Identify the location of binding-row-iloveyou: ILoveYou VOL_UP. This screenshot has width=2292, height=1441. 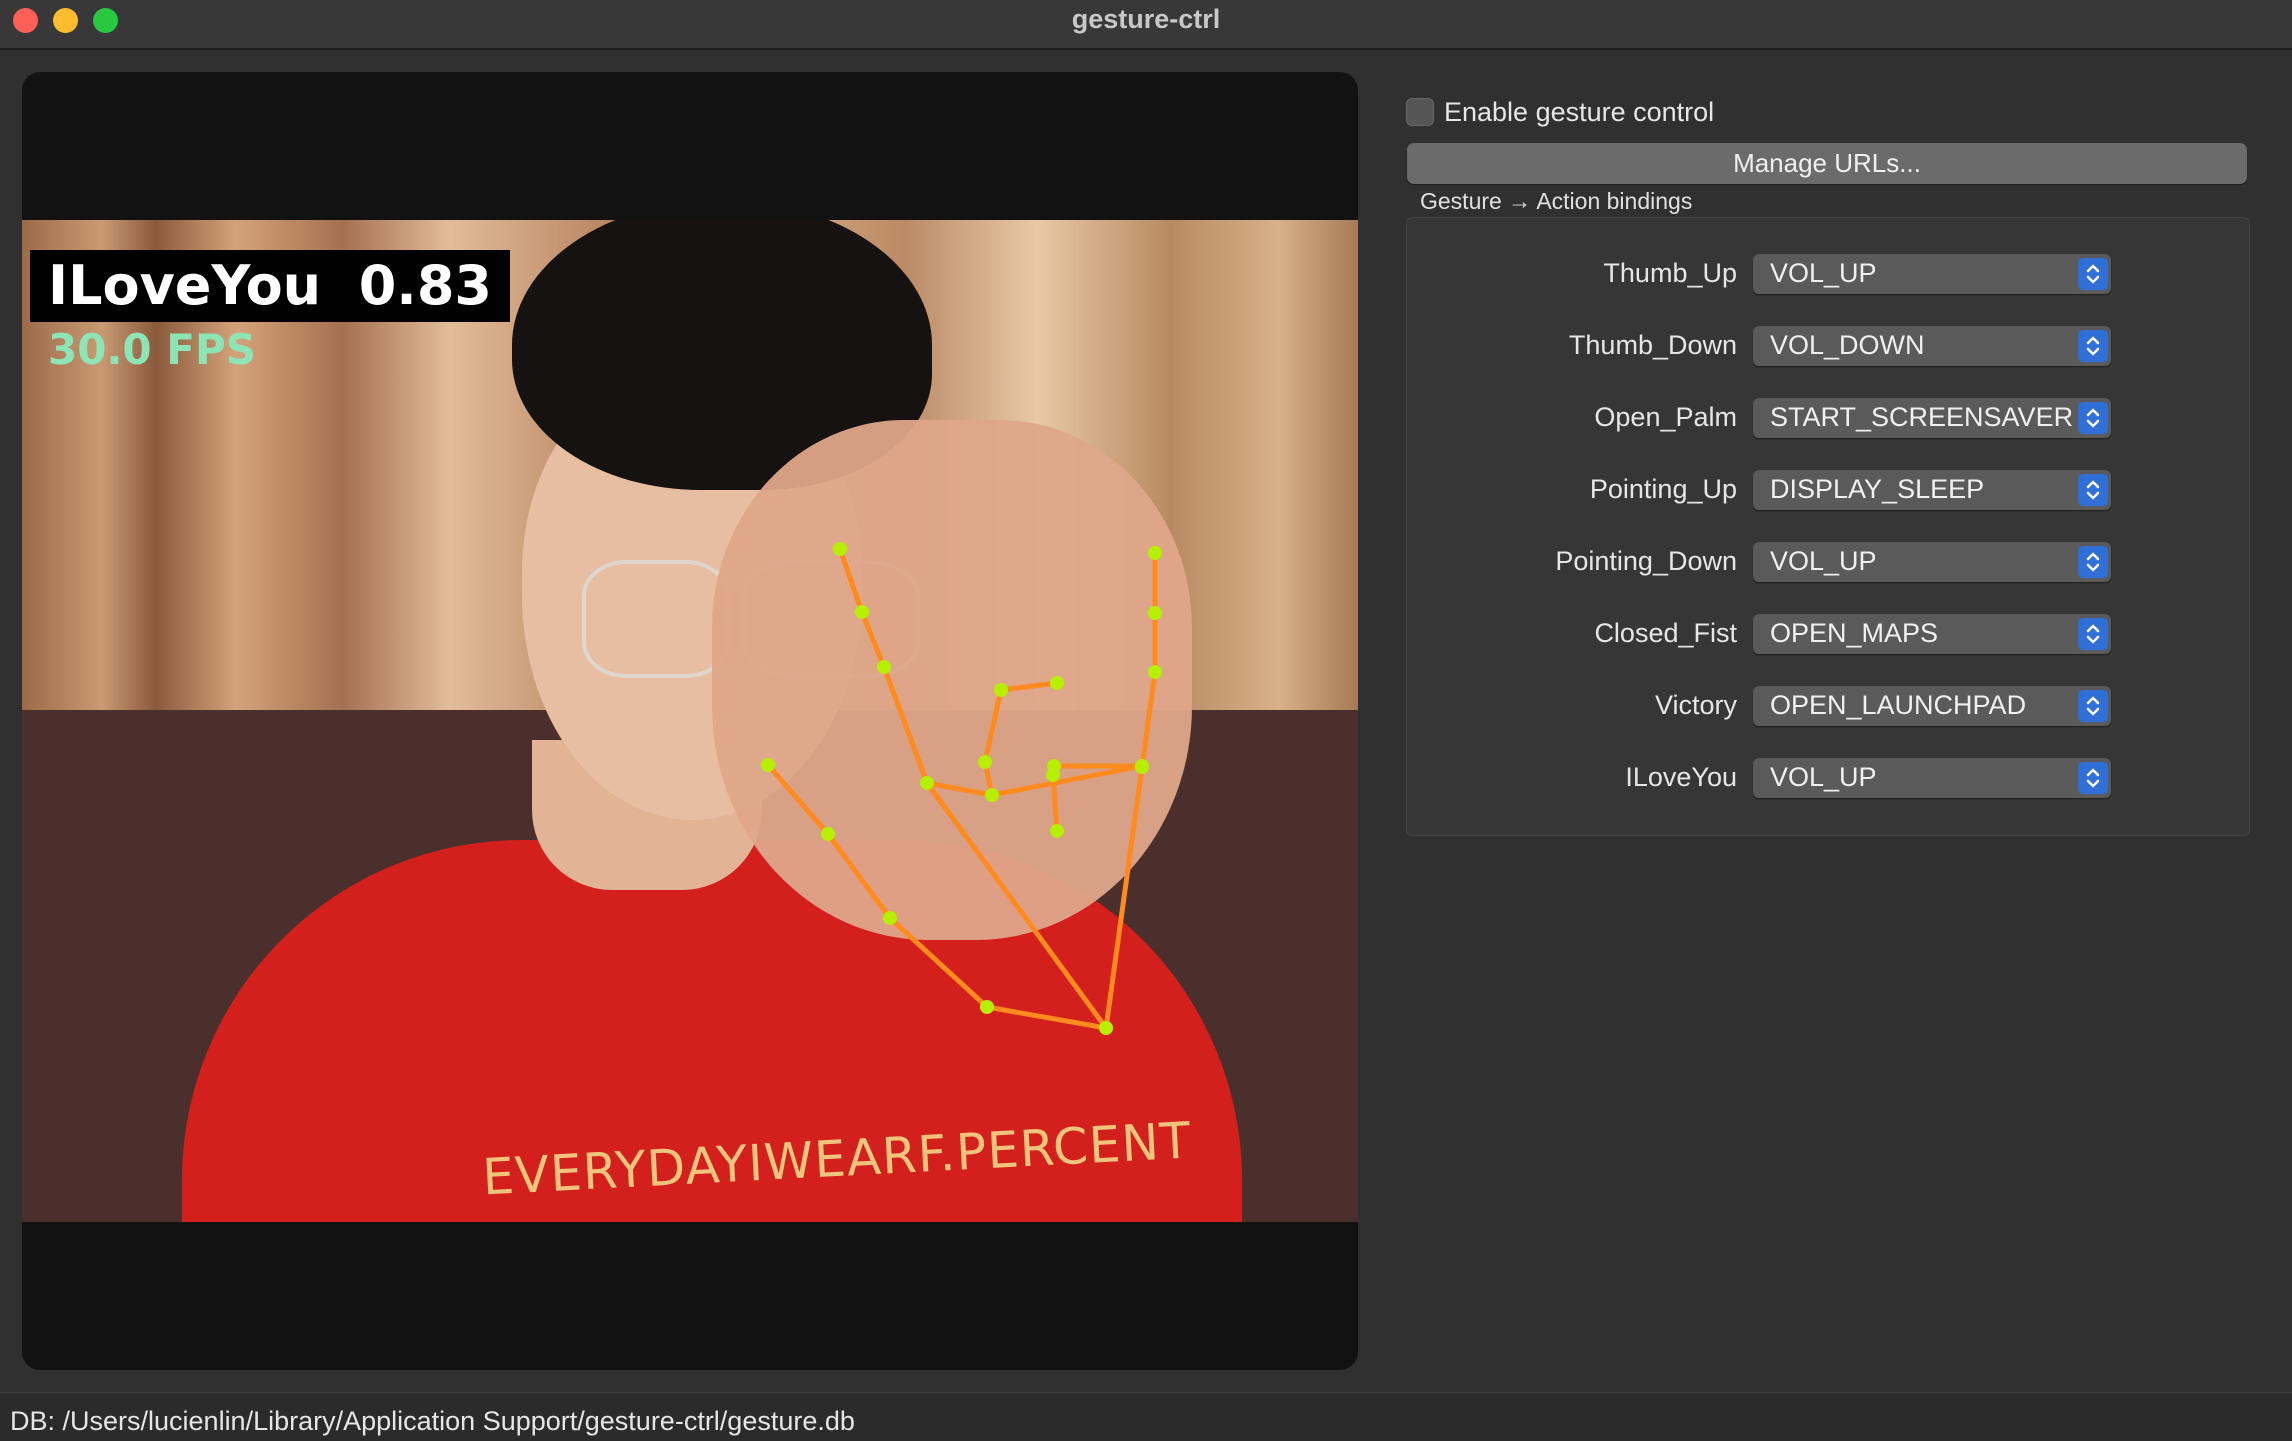
(1828, 778).